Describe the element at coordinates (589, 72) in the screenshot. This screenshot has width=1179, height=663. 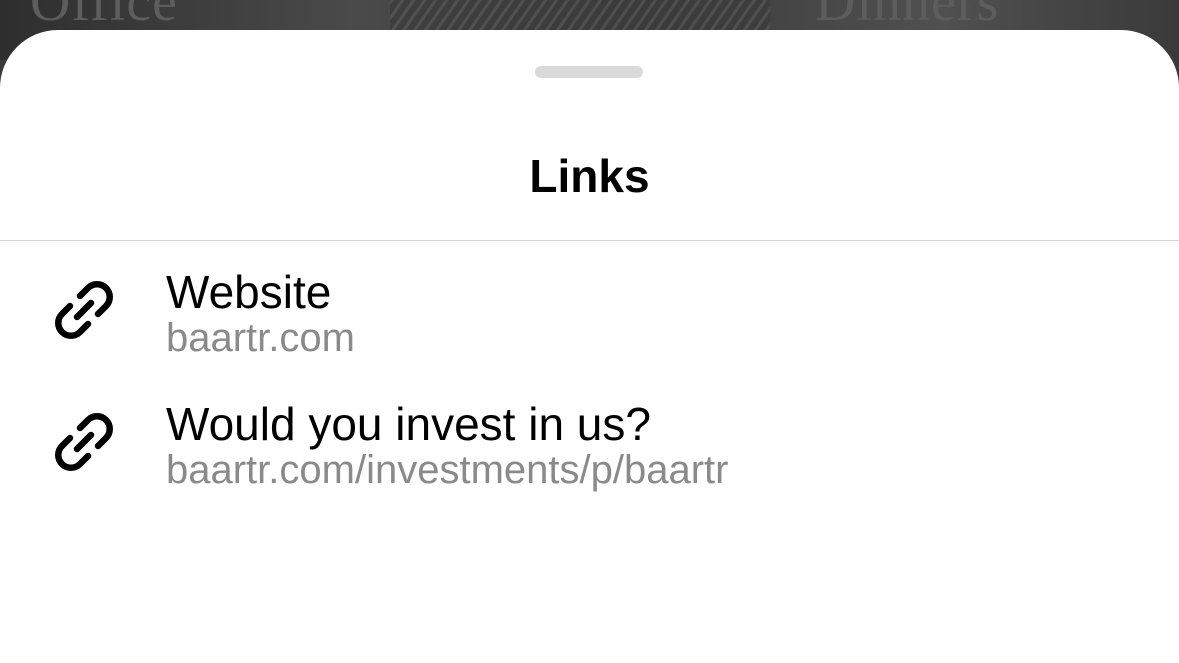
I see `sheet-grabber-handle` at that location.